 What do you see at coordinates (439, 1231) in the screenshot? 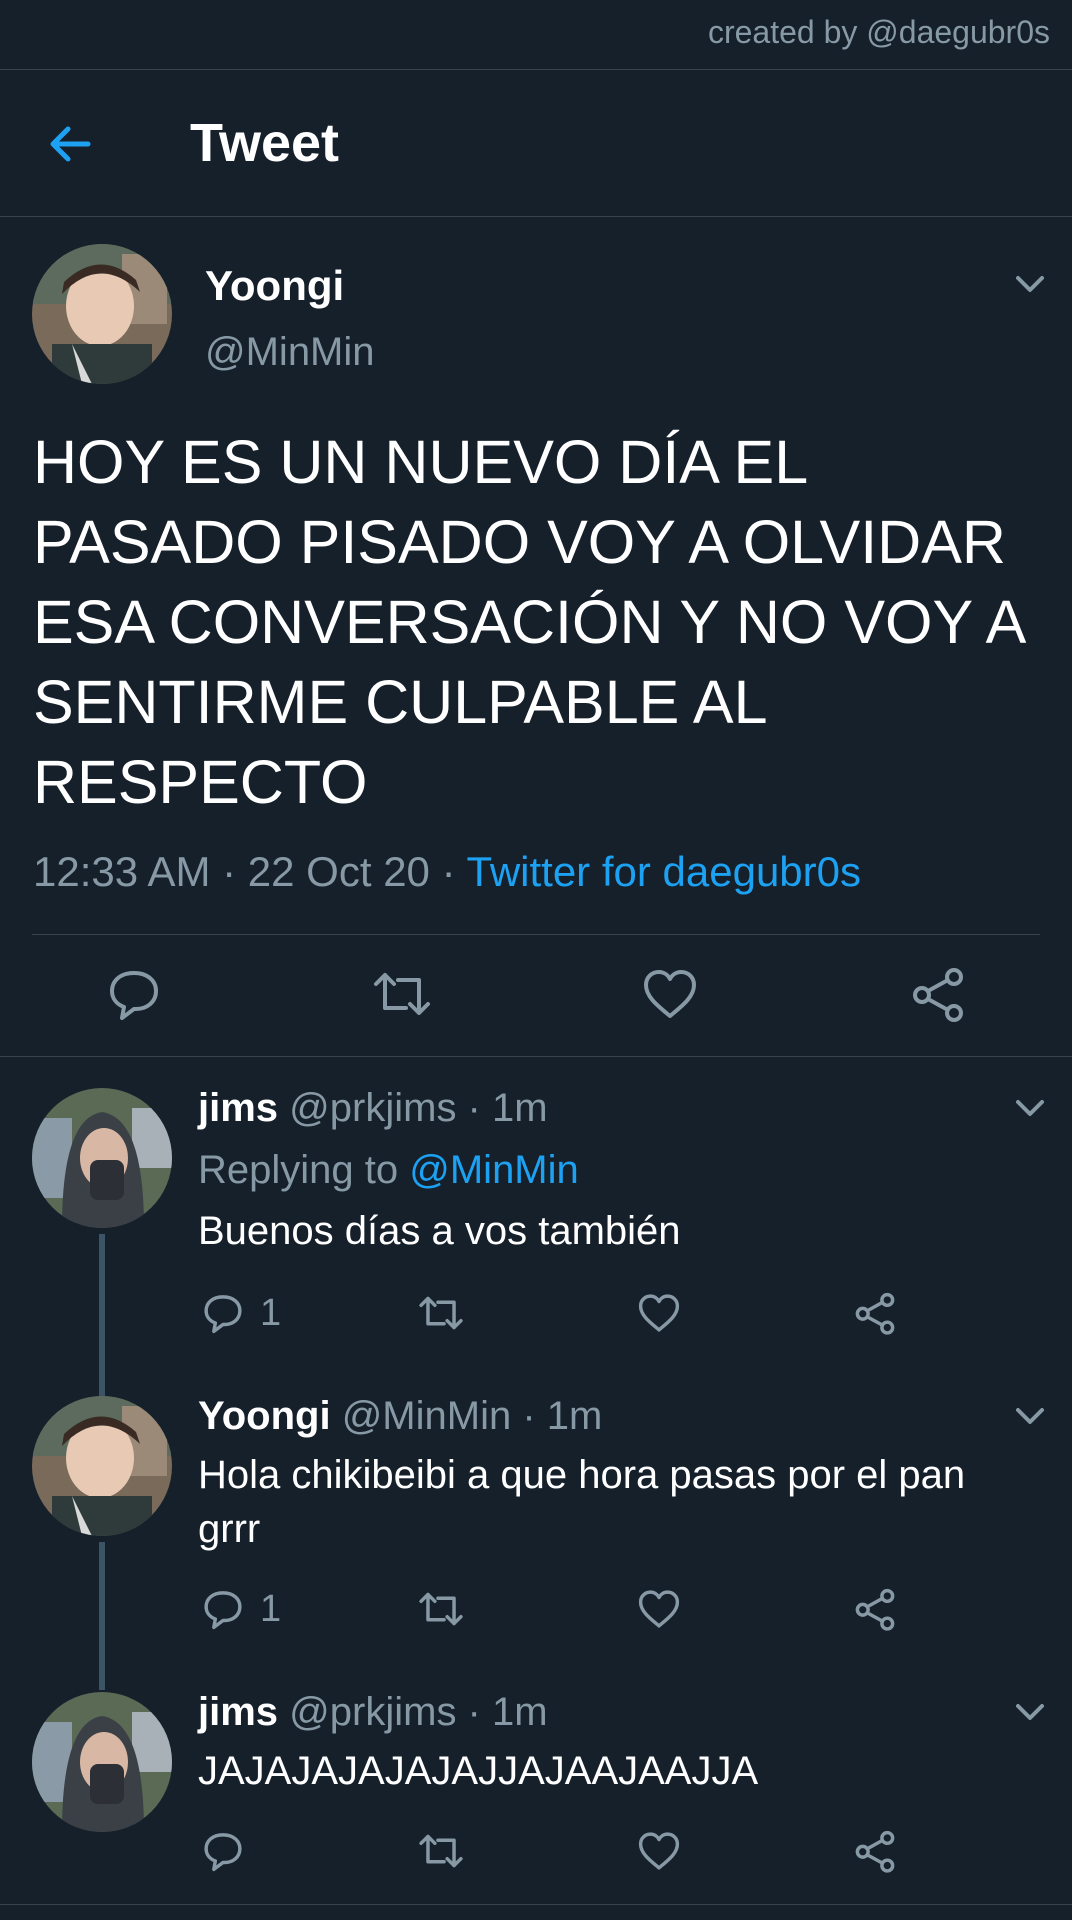
I see `reply-text: Buenos días a vos también` at bounding box center [439, 1231].